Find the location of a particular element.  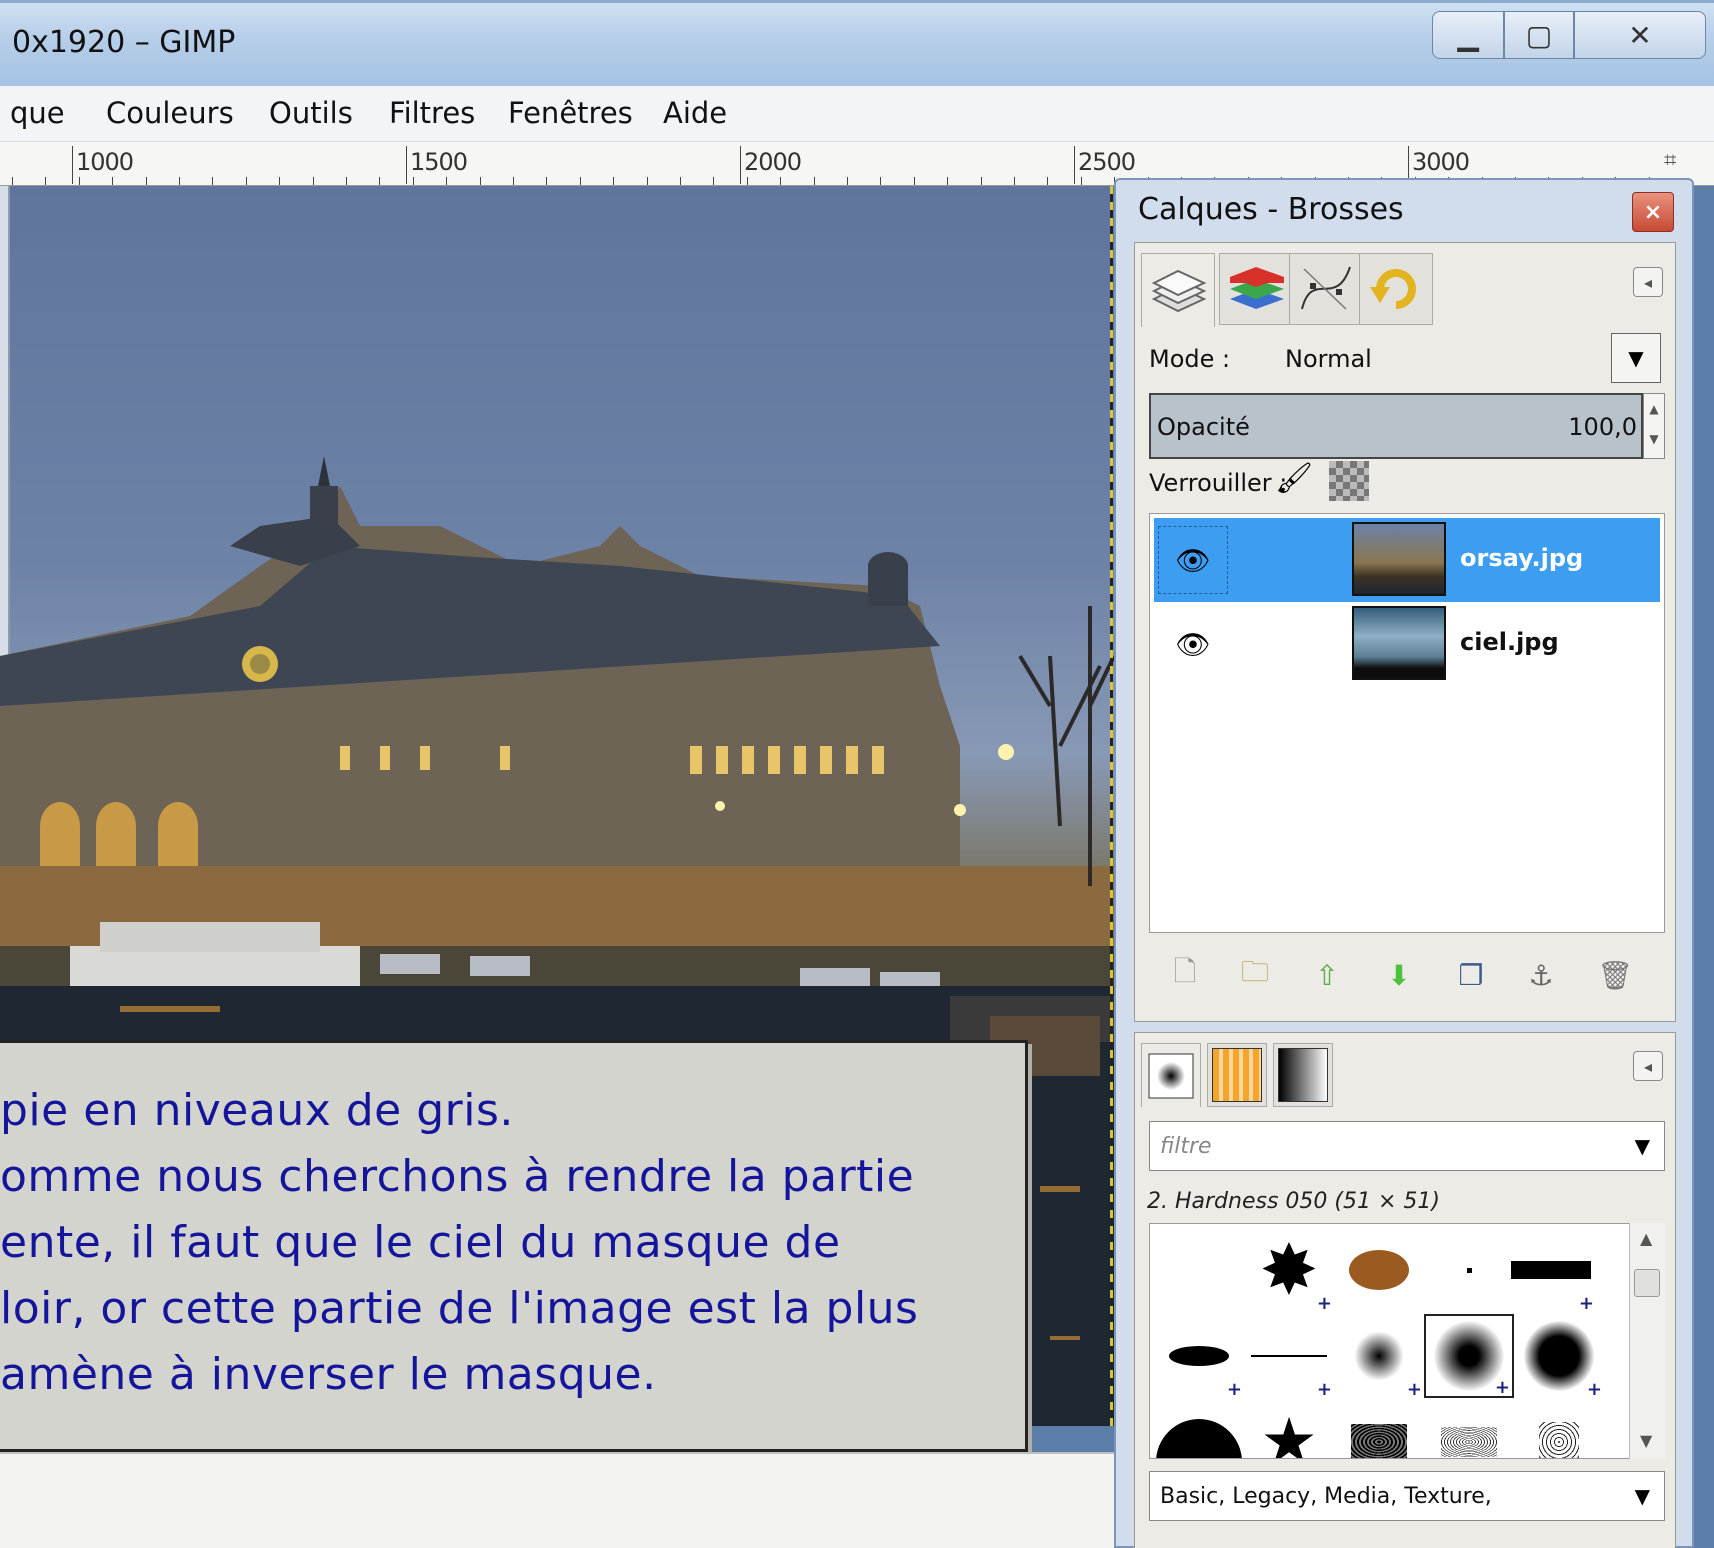

gradients-icon is located at coordinates (1303, 1075).